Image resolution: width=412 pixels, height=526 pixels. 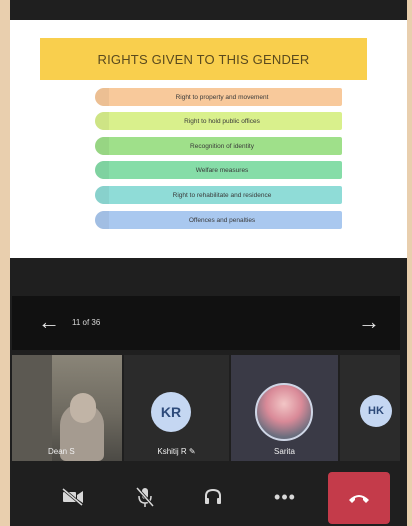 I want to click on mic-off-icon, so click(x=145, y=497).